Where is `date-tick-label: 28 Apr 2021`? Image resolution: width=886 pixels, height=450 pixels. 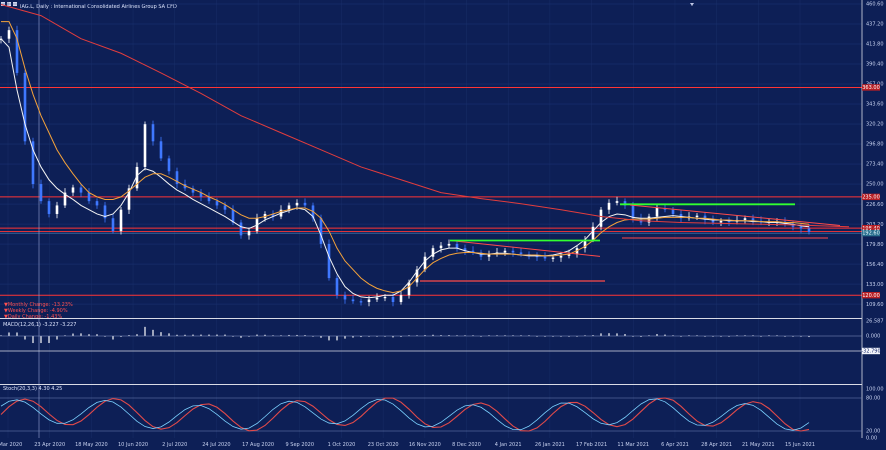
date-tick-label: 28 Apr 2021 is located at coordinates (716, 445).